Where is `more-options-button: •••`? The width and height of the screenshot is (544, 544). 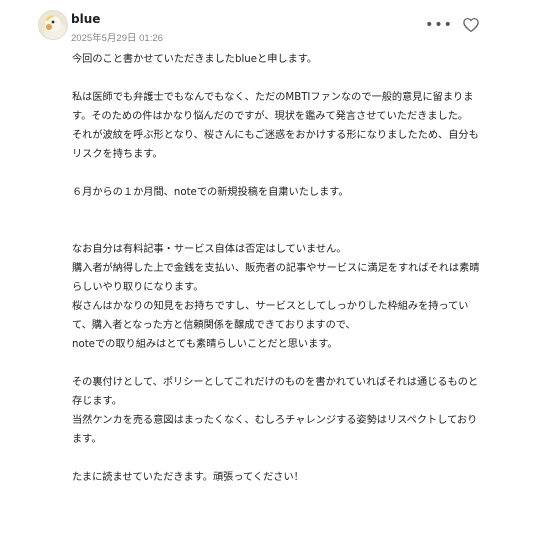 more-options-button: ••• is located at coordinates (439, 25).